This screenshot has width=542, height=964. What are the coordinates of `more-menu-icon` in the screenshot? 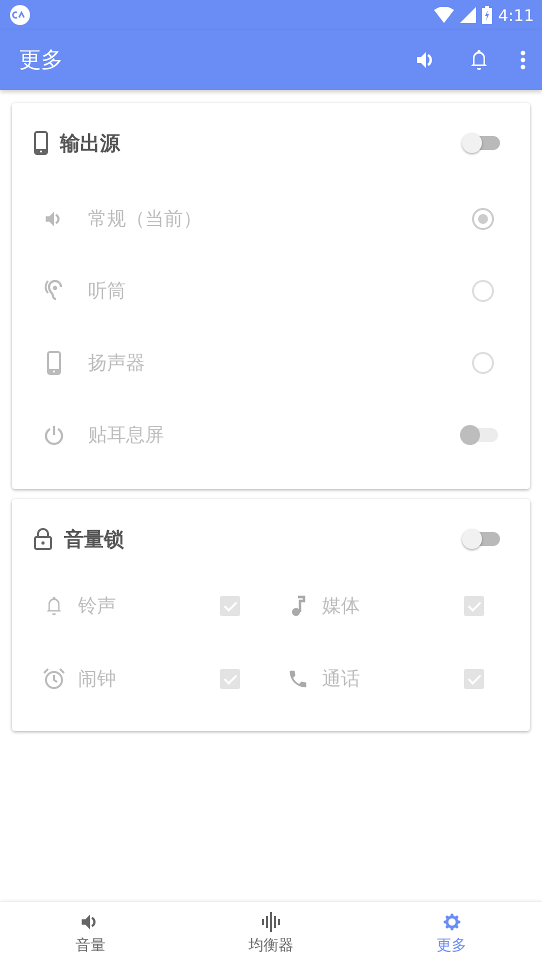 It's located at (523, 60).